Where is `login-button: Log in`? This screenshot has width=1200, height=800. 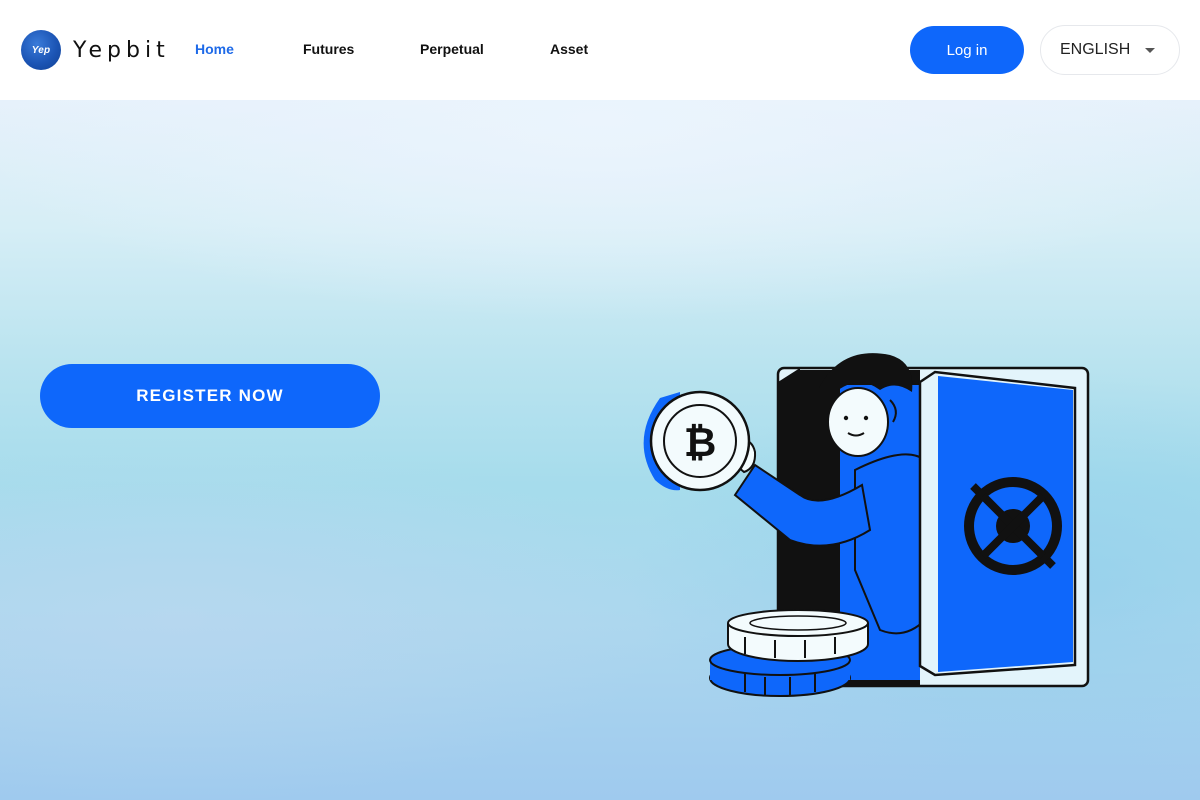 login-button: Log in is located at coordinates (967, 50).